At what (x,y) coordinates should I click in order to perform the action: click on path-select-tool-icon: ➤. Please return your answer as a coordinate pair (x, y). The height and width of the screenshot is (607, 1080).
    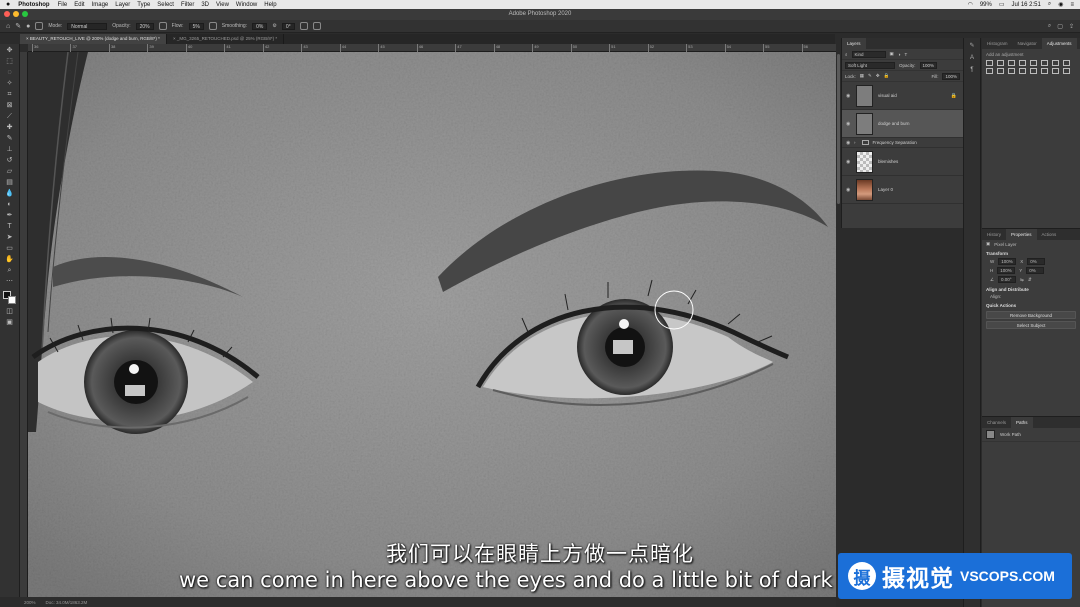
    Looking at the image, I should click on (9, 238).